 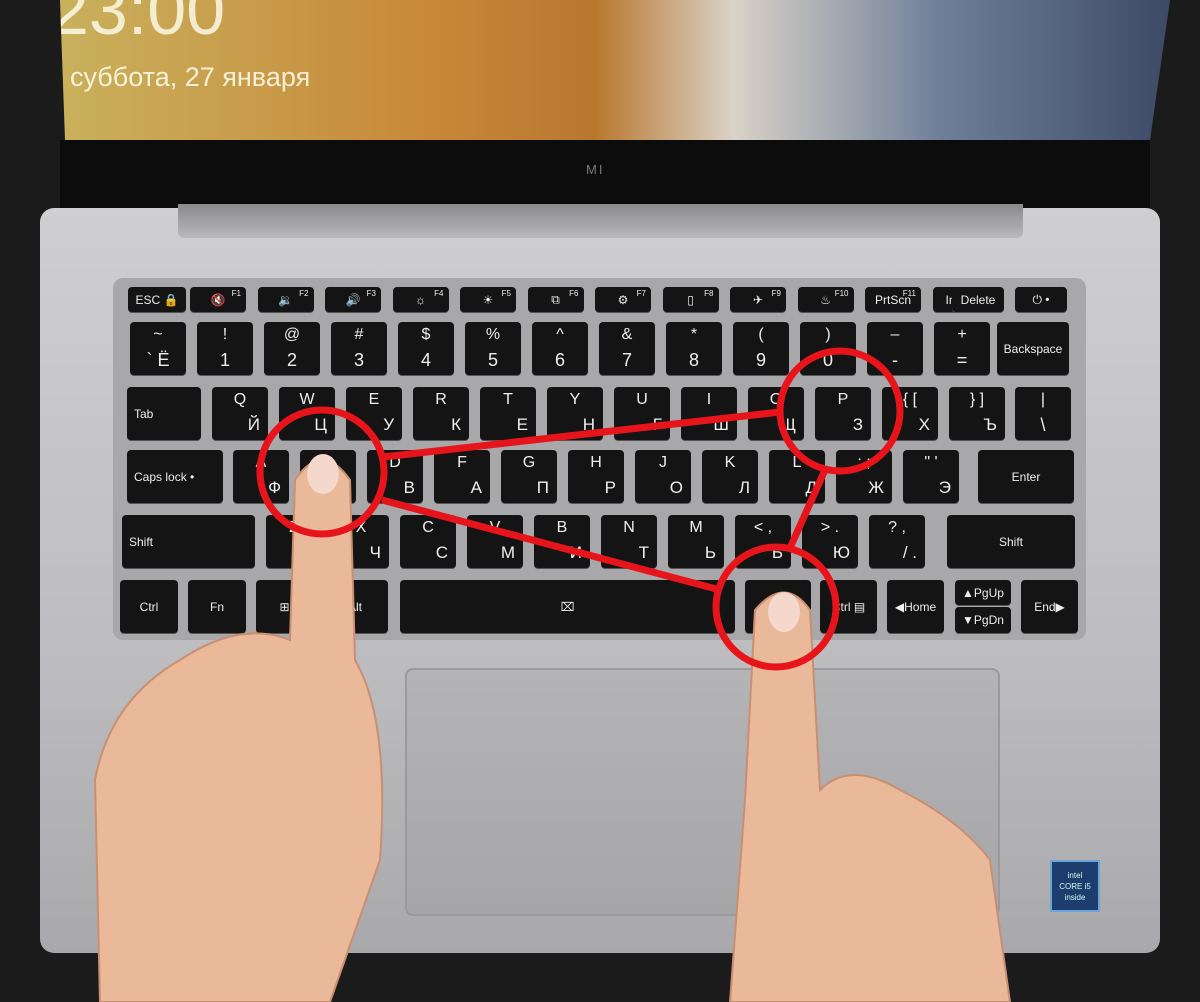 I want to click on left-hand, so click(x=238, y=730).